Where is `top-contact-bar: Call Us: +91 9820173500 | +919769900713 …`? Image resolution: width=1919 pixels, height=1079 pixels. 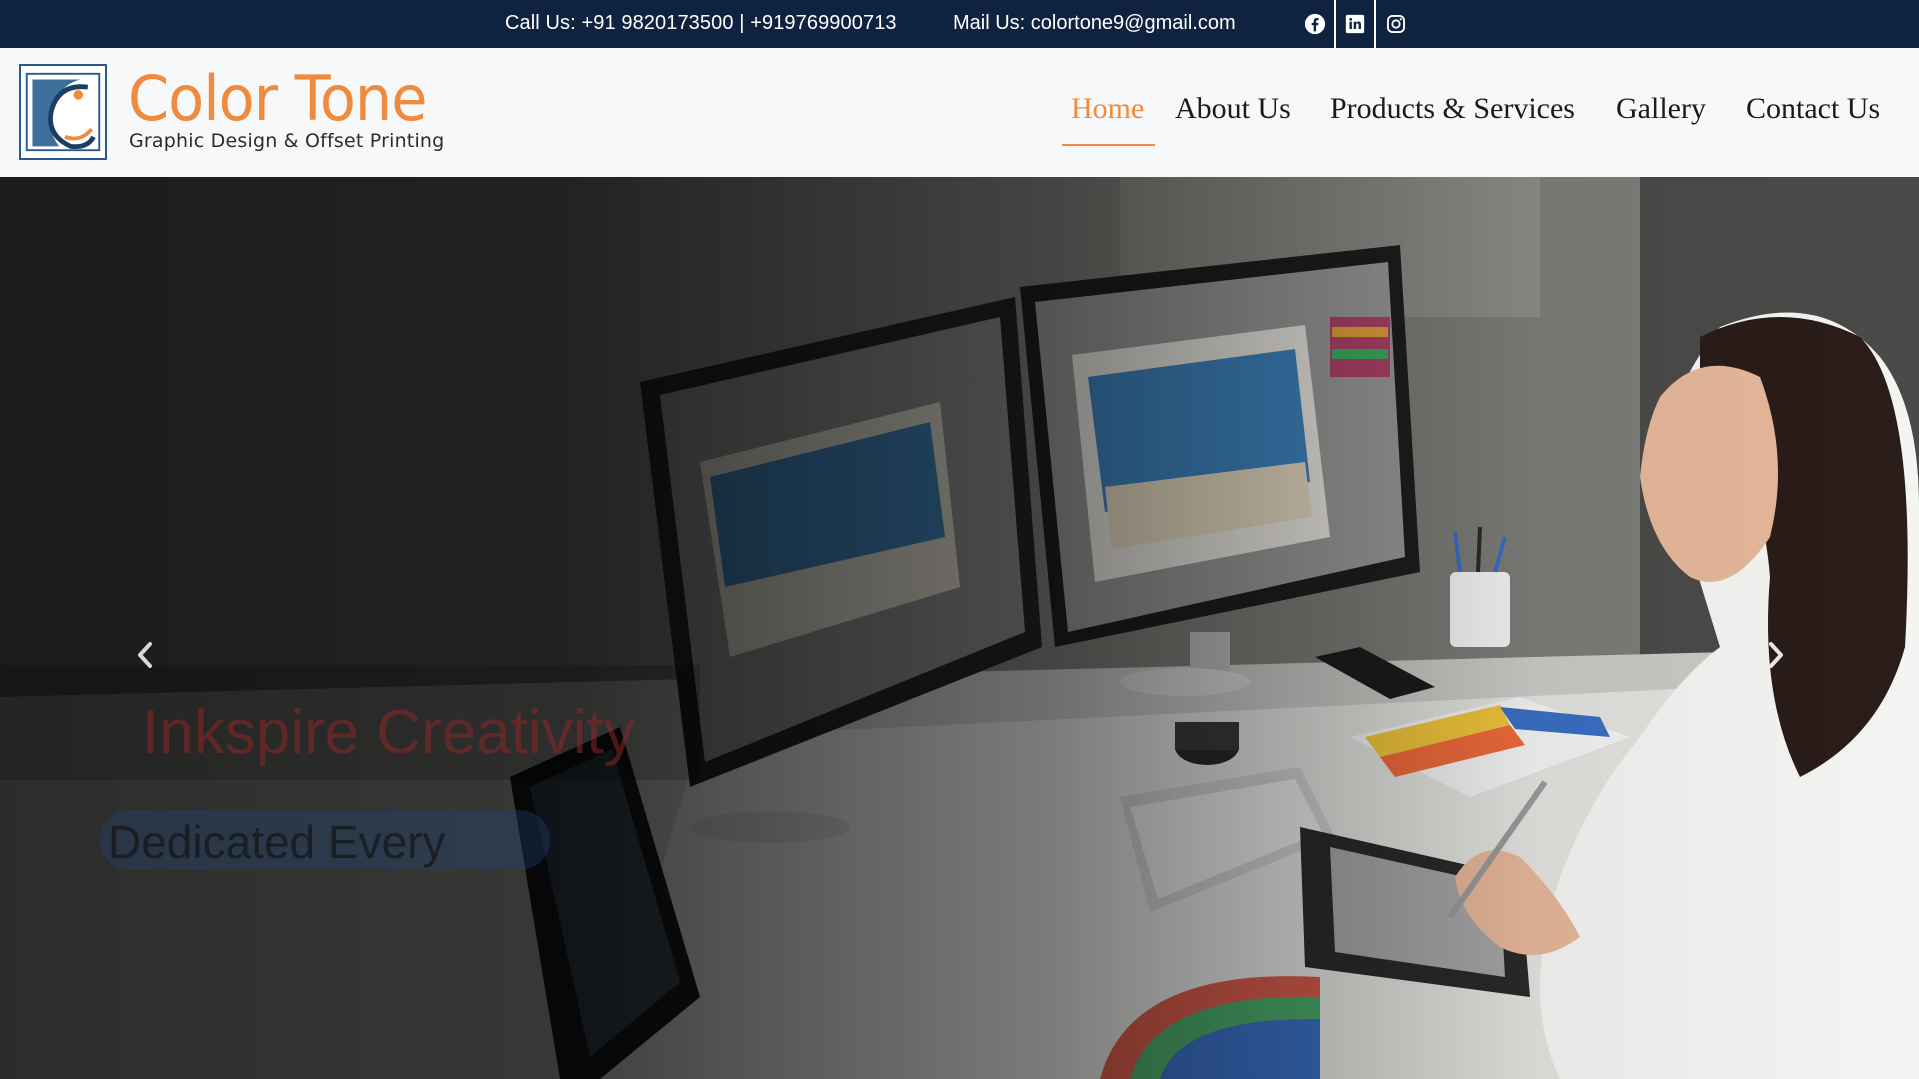 top-contact-bar: Call Us: +91 9820173500 | +919769900713 … is located at coordinates (959, 24).